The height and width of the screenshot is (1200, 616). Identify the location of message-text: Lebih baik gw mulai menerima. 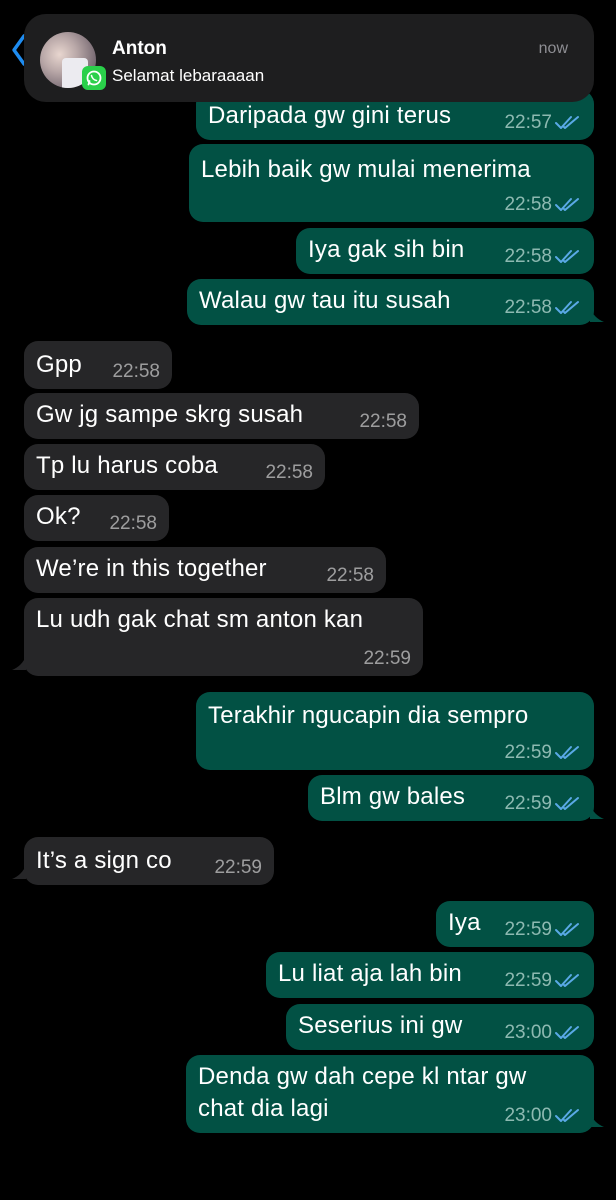
(366, 169).